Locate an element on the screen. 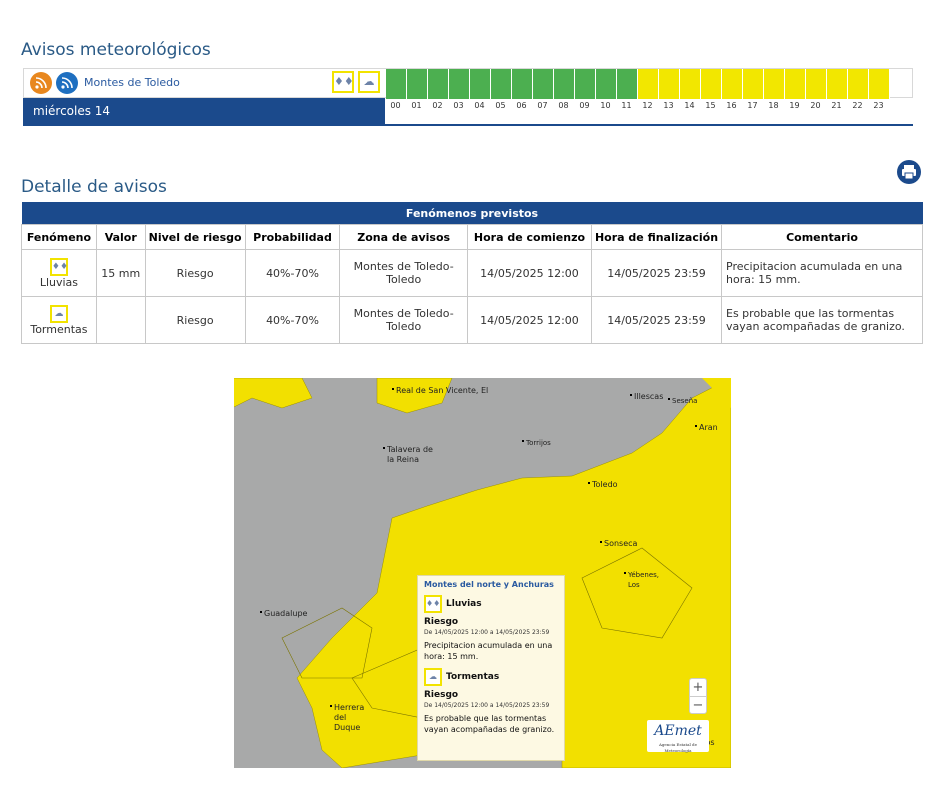 The image size is (940, 788). hour-label: 01 is located at coordinates (416, 105).